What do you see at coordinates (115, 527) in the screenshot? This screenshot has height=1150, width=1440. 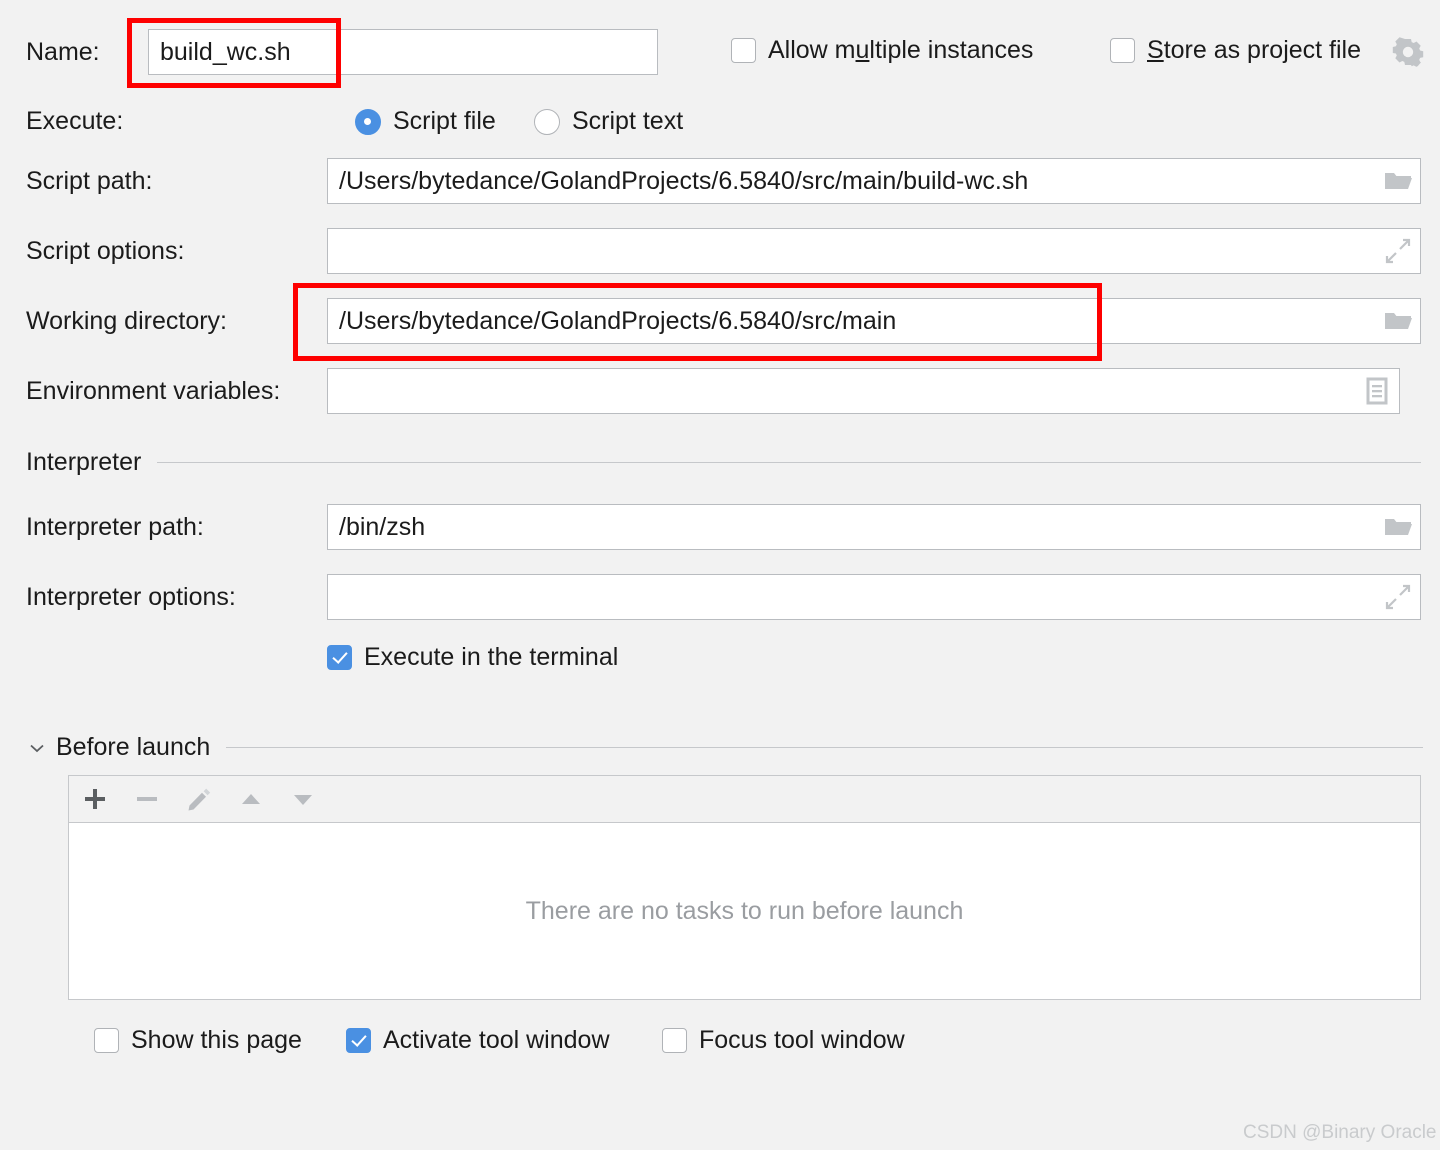 I see `interpreter-path-label: Interpreter path:` at bounding box center [115, 527].